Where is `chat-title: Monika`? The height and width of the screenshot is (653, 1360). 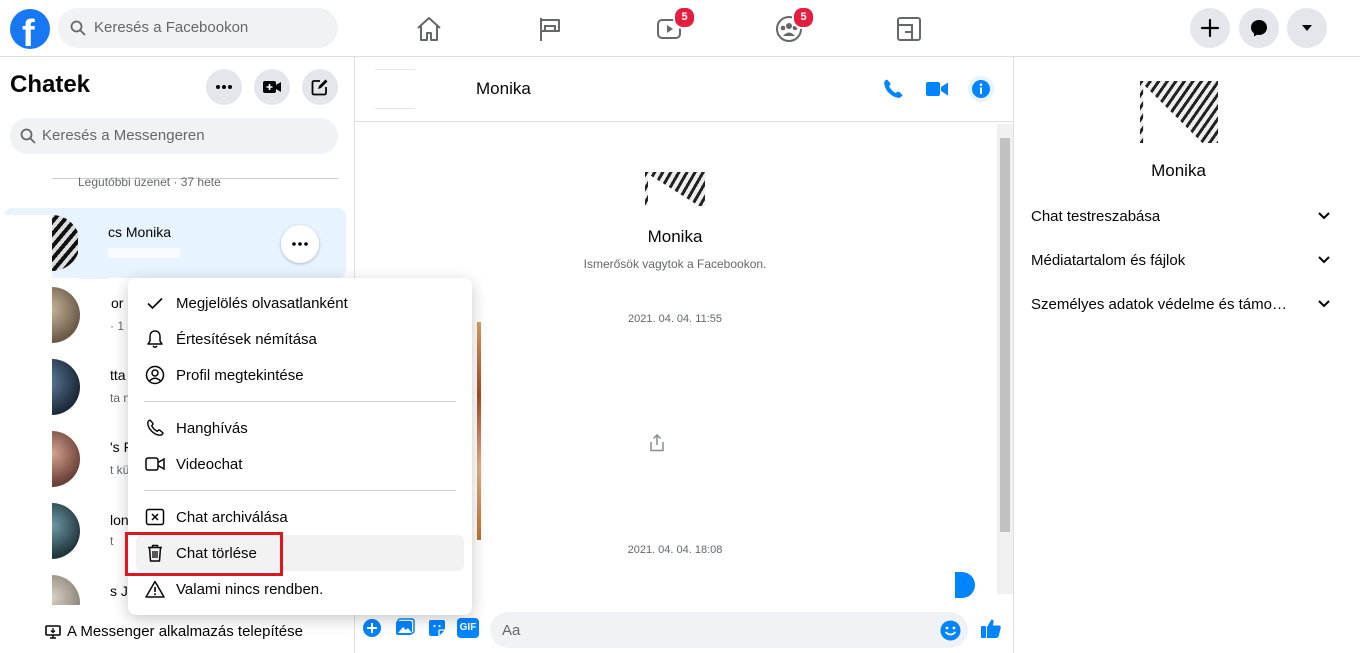 chat-title: Monika is located at coordinates (503, 89).